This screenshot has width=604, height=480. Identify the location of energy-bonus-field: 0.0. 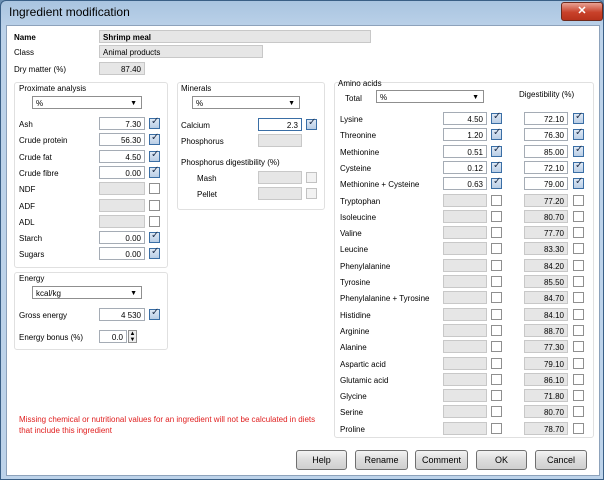
(113, 336).